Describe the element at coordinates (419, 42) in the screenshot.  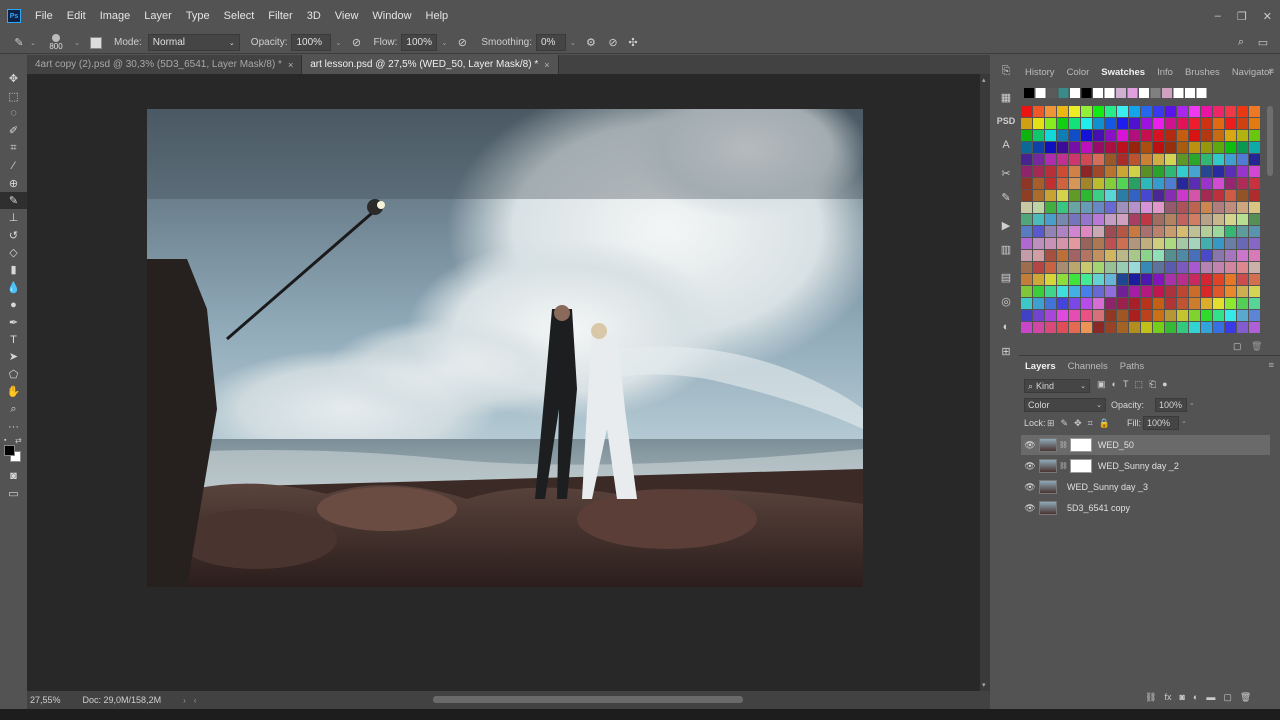
I see `flow-field: 100%` at that location.